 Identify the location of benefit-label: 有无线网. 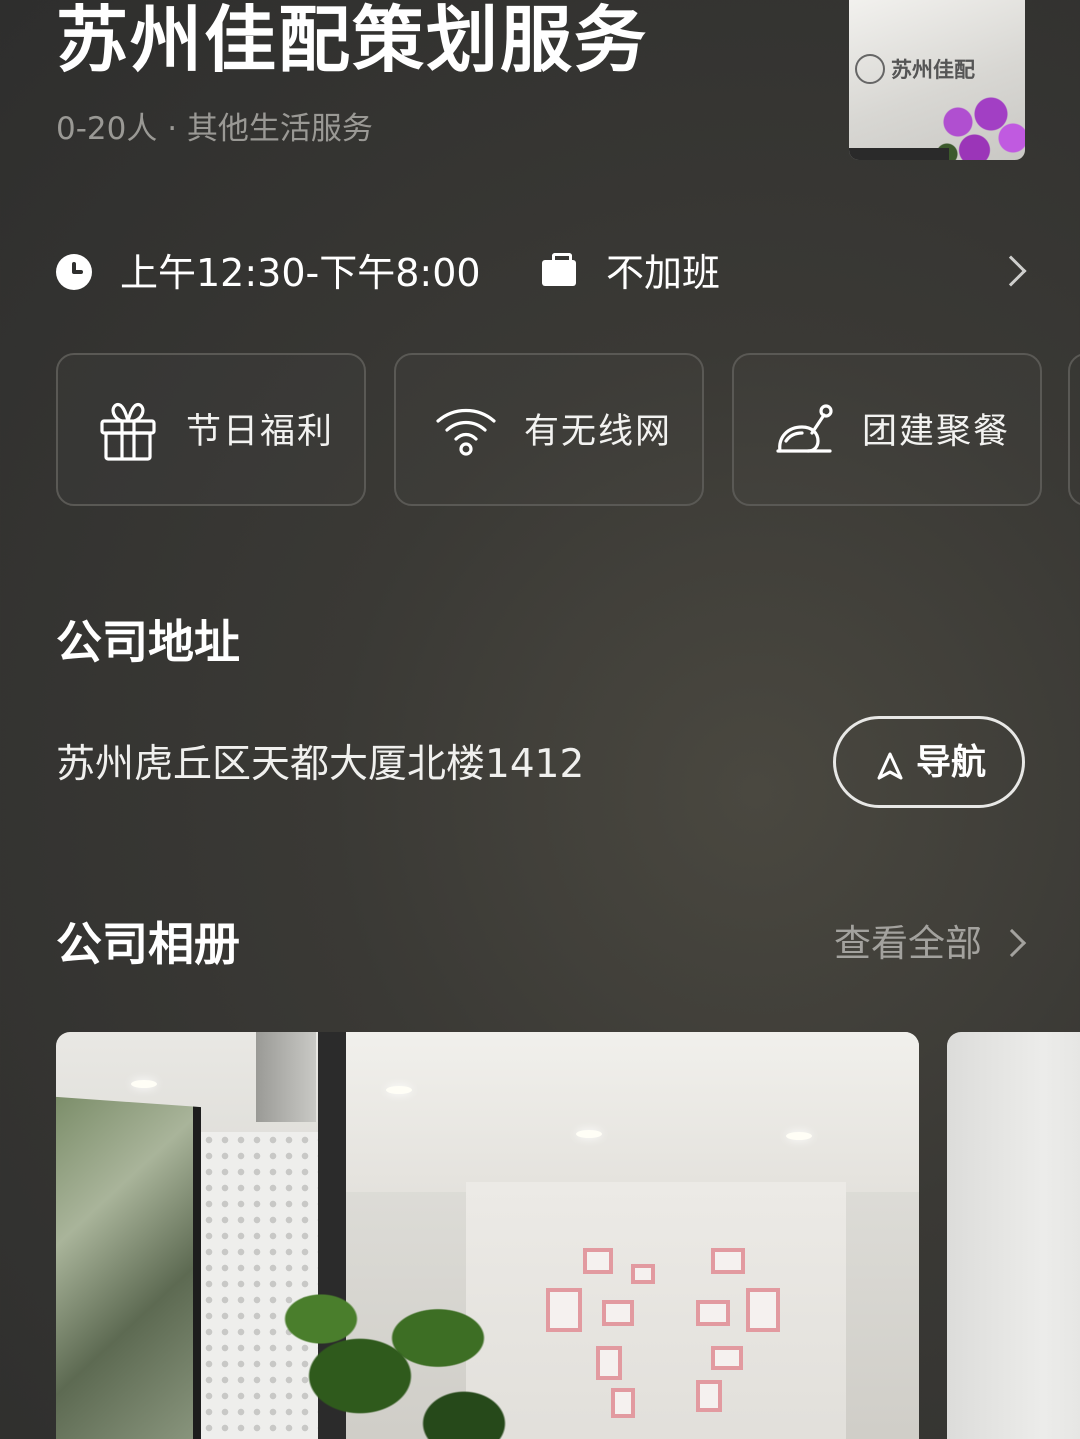
(598, 432).